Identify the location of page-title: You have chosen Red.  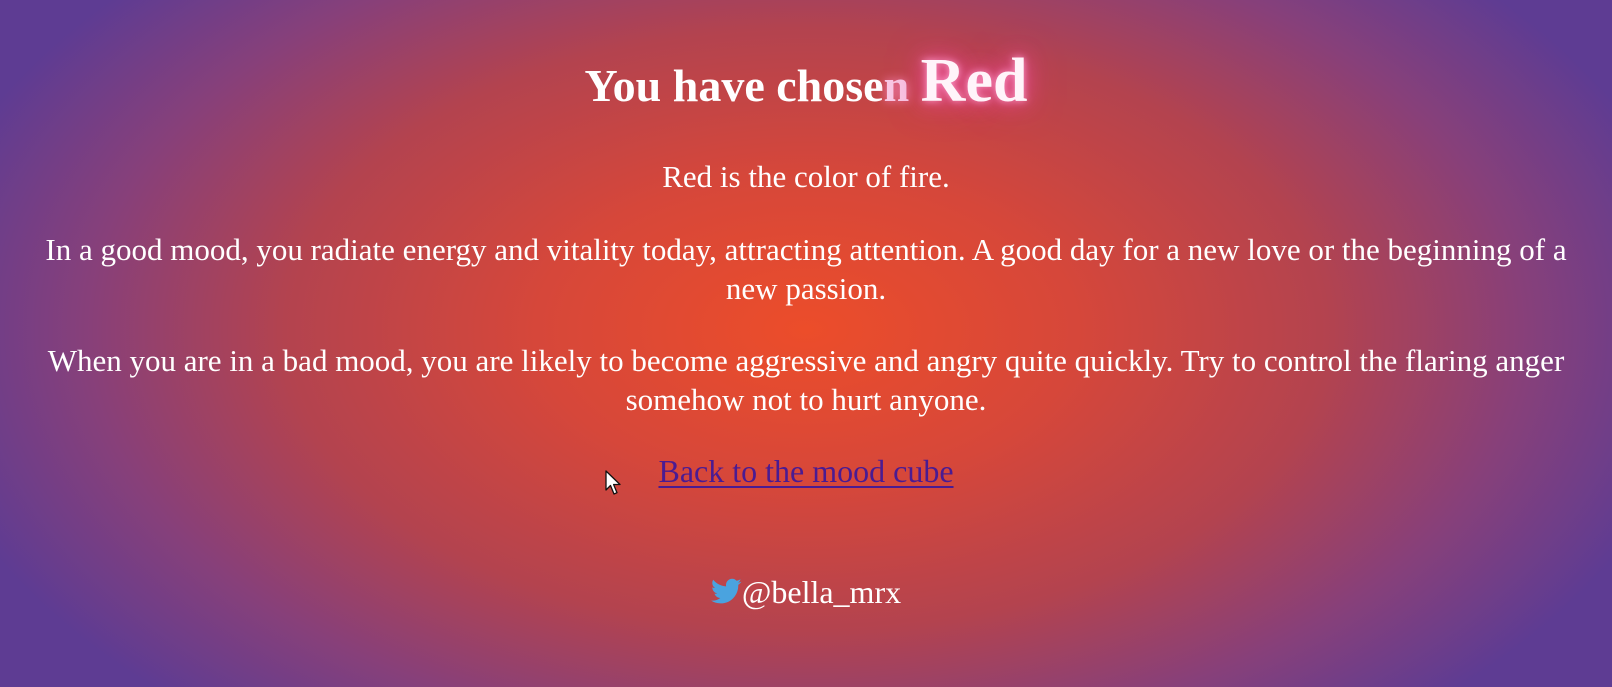
(806, 83).